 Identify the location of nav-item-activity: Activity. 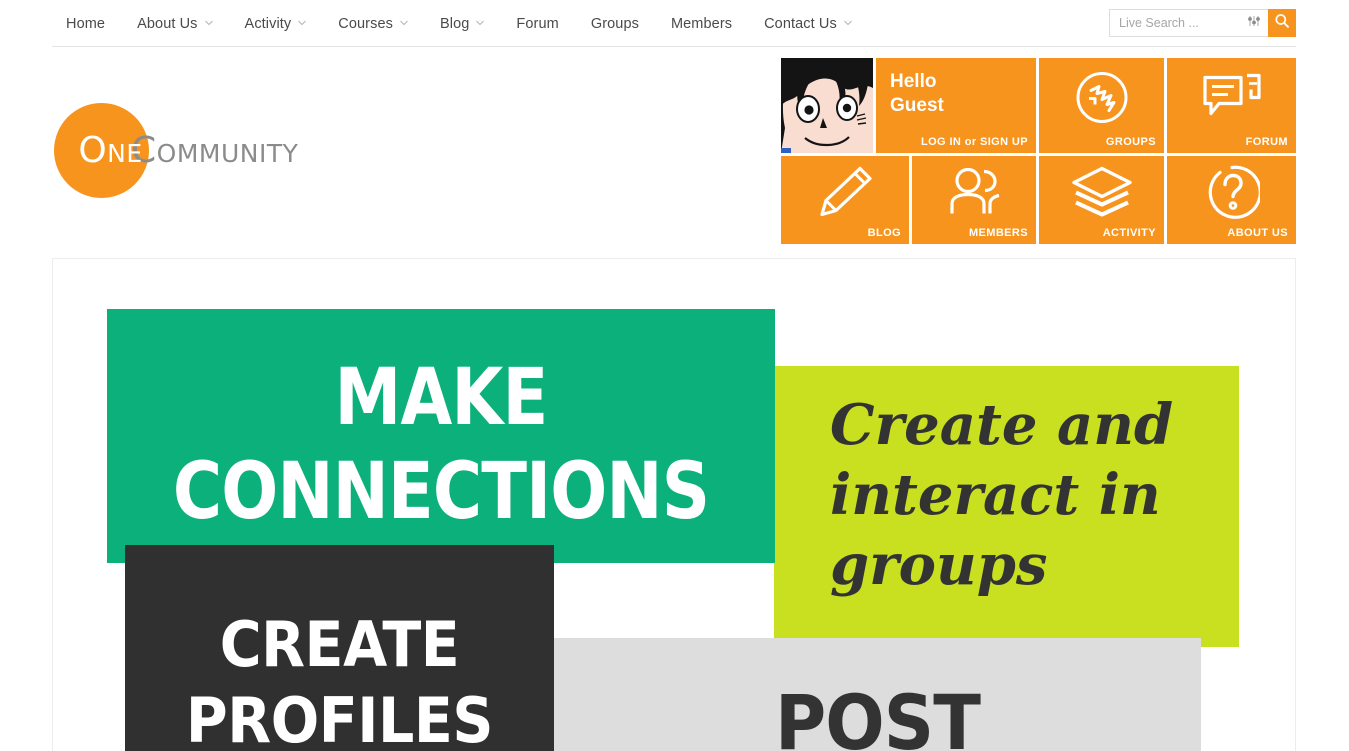
(276, 23).